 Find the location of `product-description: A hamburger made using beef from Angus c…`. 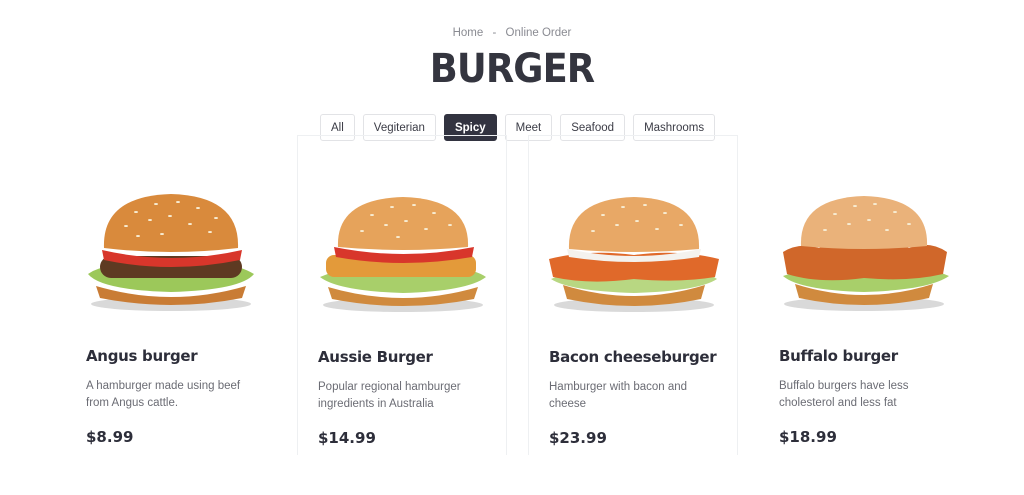

product-description: A hamburger made using beef from Angus c… is located at coordinates (163, 394).